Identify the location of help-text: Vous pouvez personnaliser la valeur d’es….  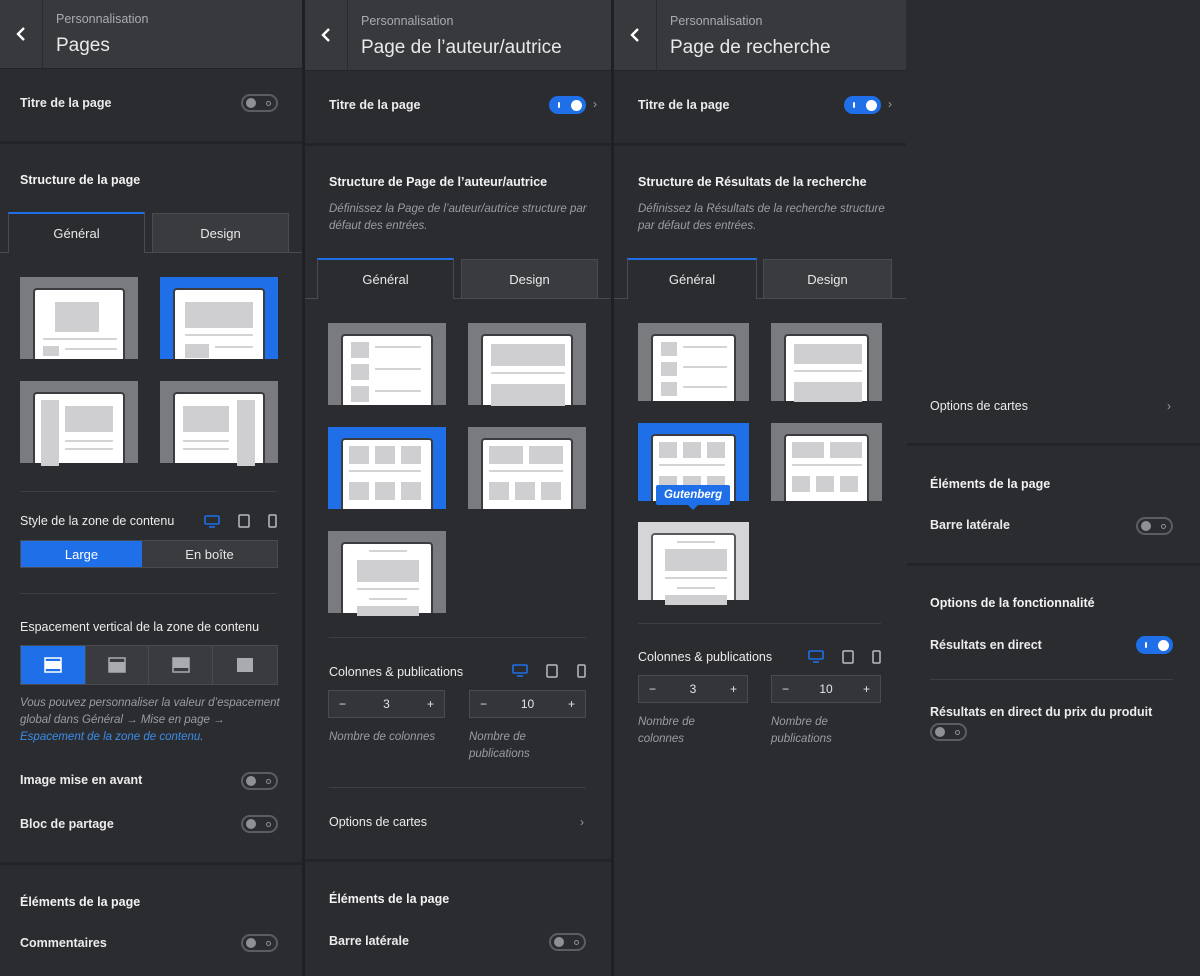
(150, 711).